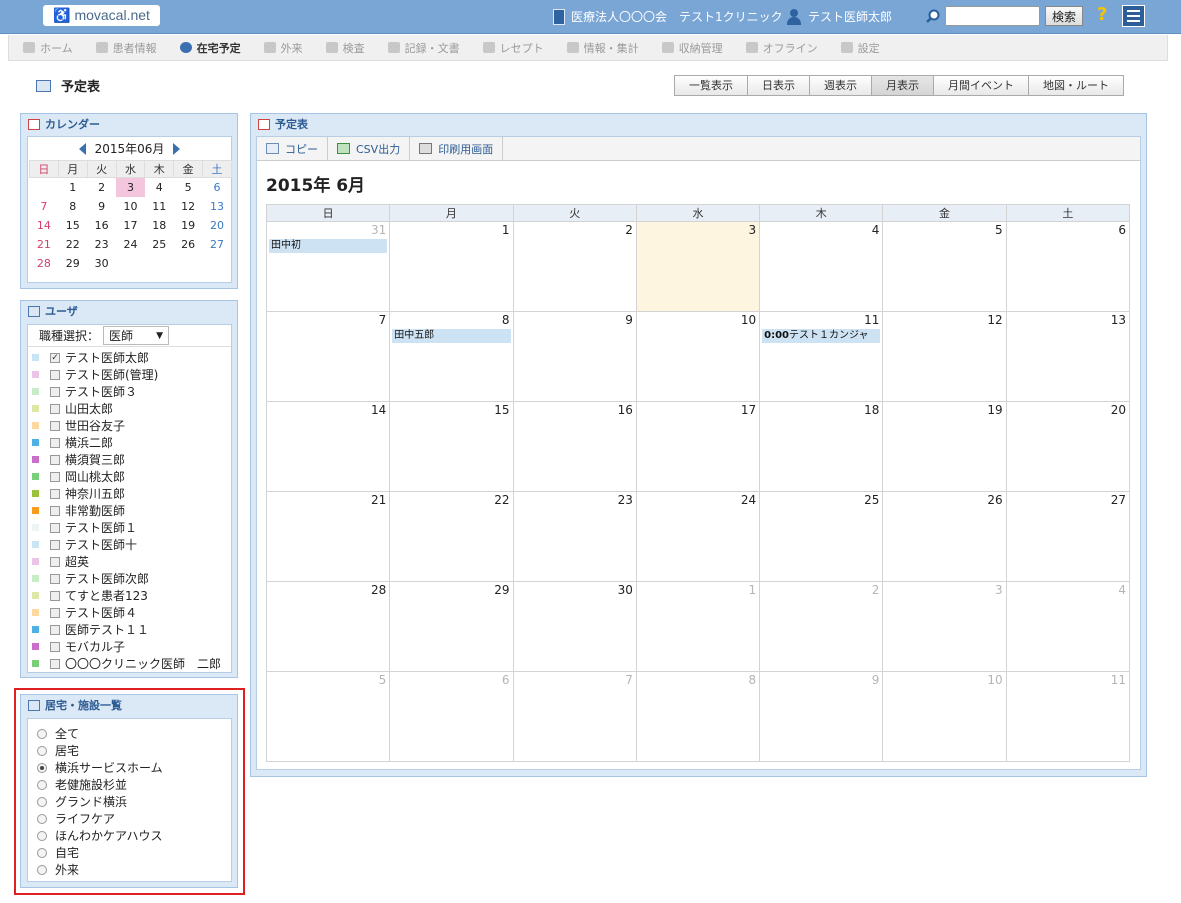  Describe the element at coordinates (136, 335) in the screenshot. I see `role-select: 医師 ▼` at that location.